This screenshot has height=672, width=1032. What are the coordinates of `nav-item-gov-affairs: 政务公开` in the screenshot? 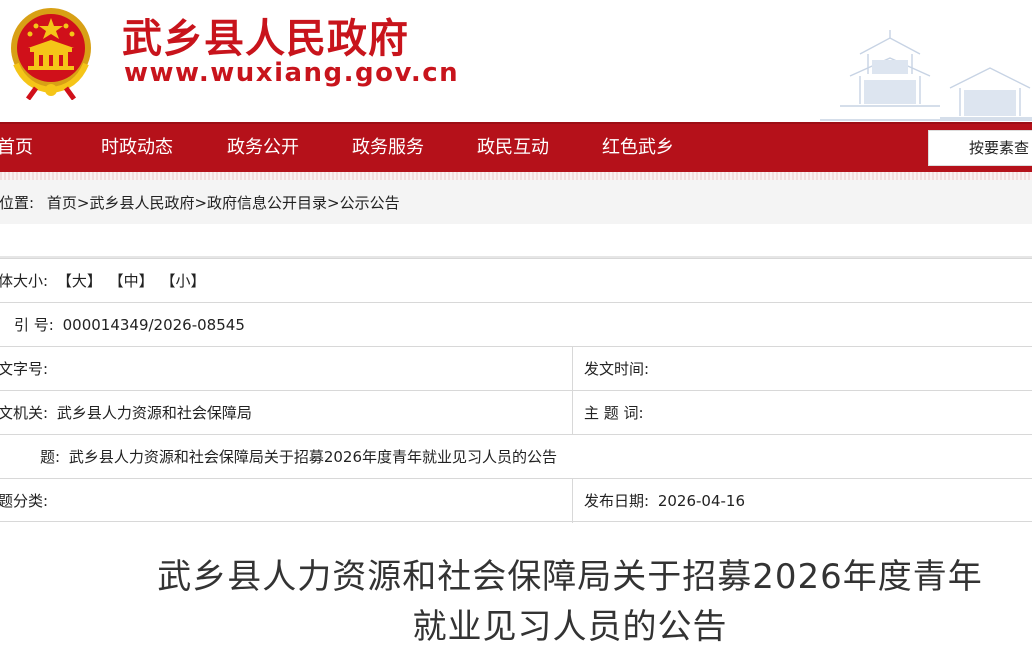 It's located at (263, 148).